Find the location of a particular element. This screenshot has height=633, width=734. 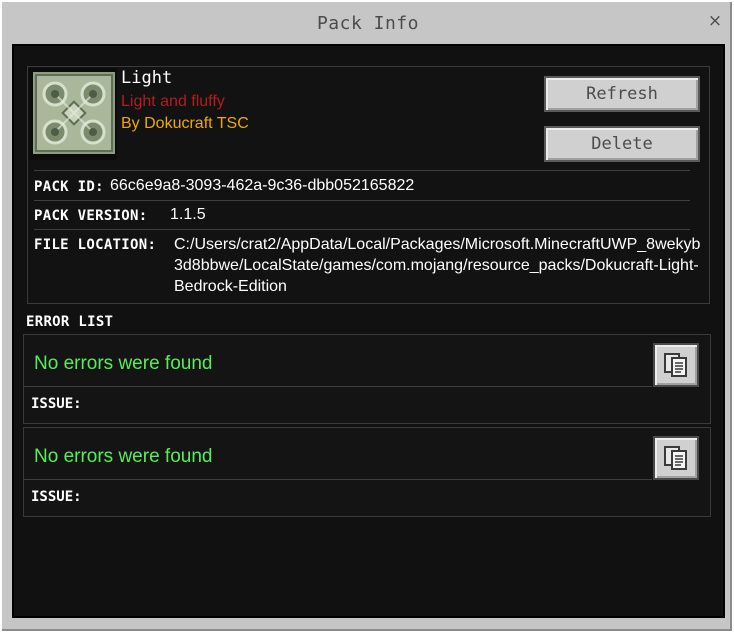

pack-thumbnail-icon is located at coordinates (73, 114).